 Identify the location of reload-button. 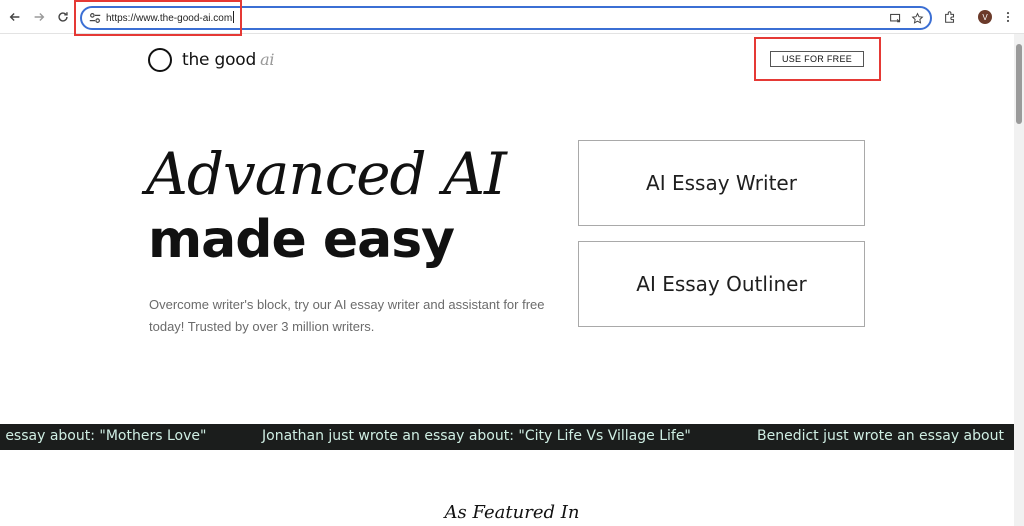
(63, 17).